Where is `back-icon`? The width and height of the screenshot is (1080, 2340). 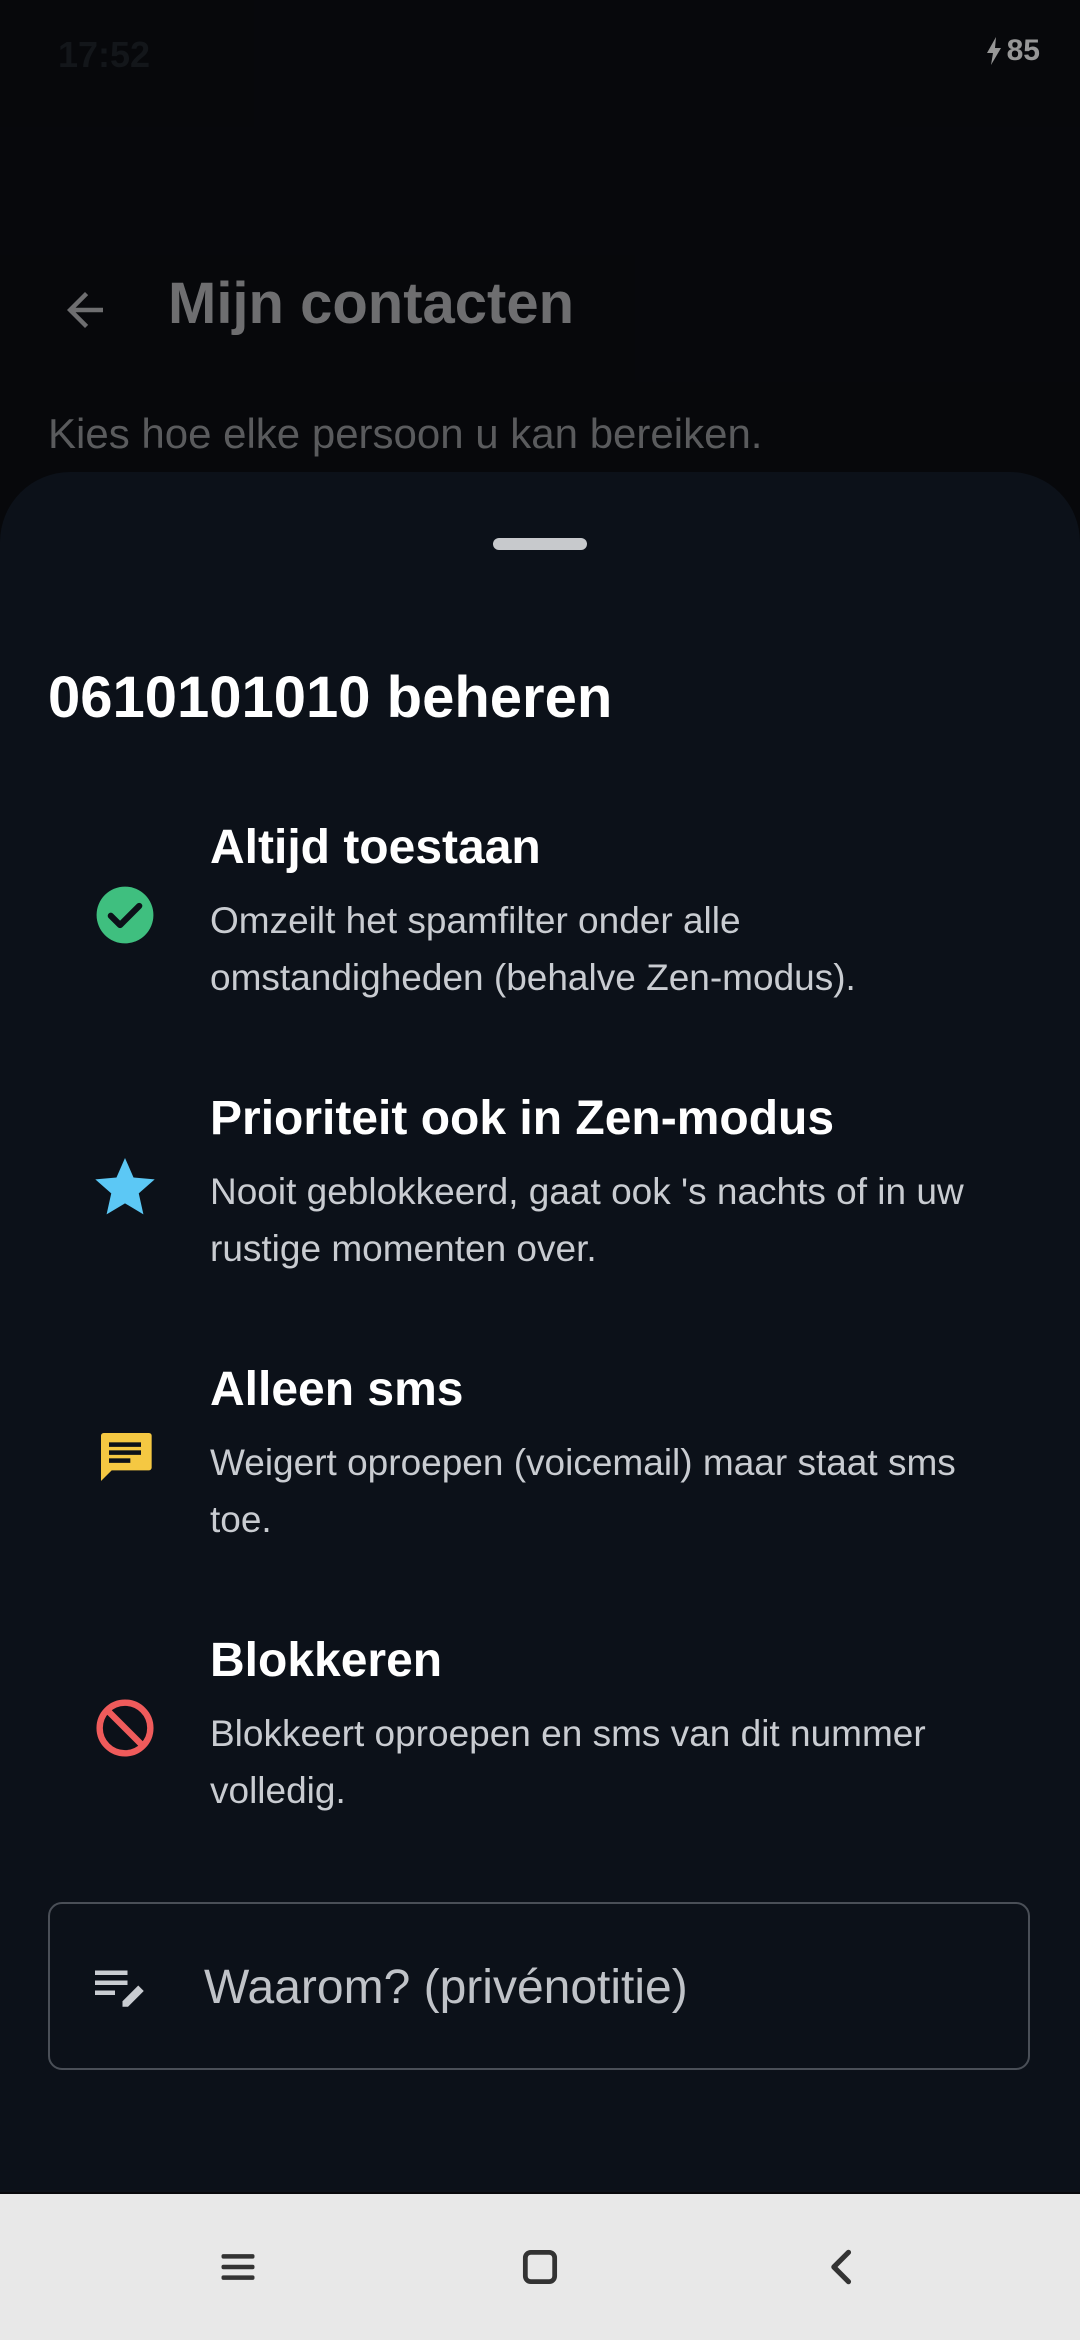 back-icon is located at coordinates (841, 2267).